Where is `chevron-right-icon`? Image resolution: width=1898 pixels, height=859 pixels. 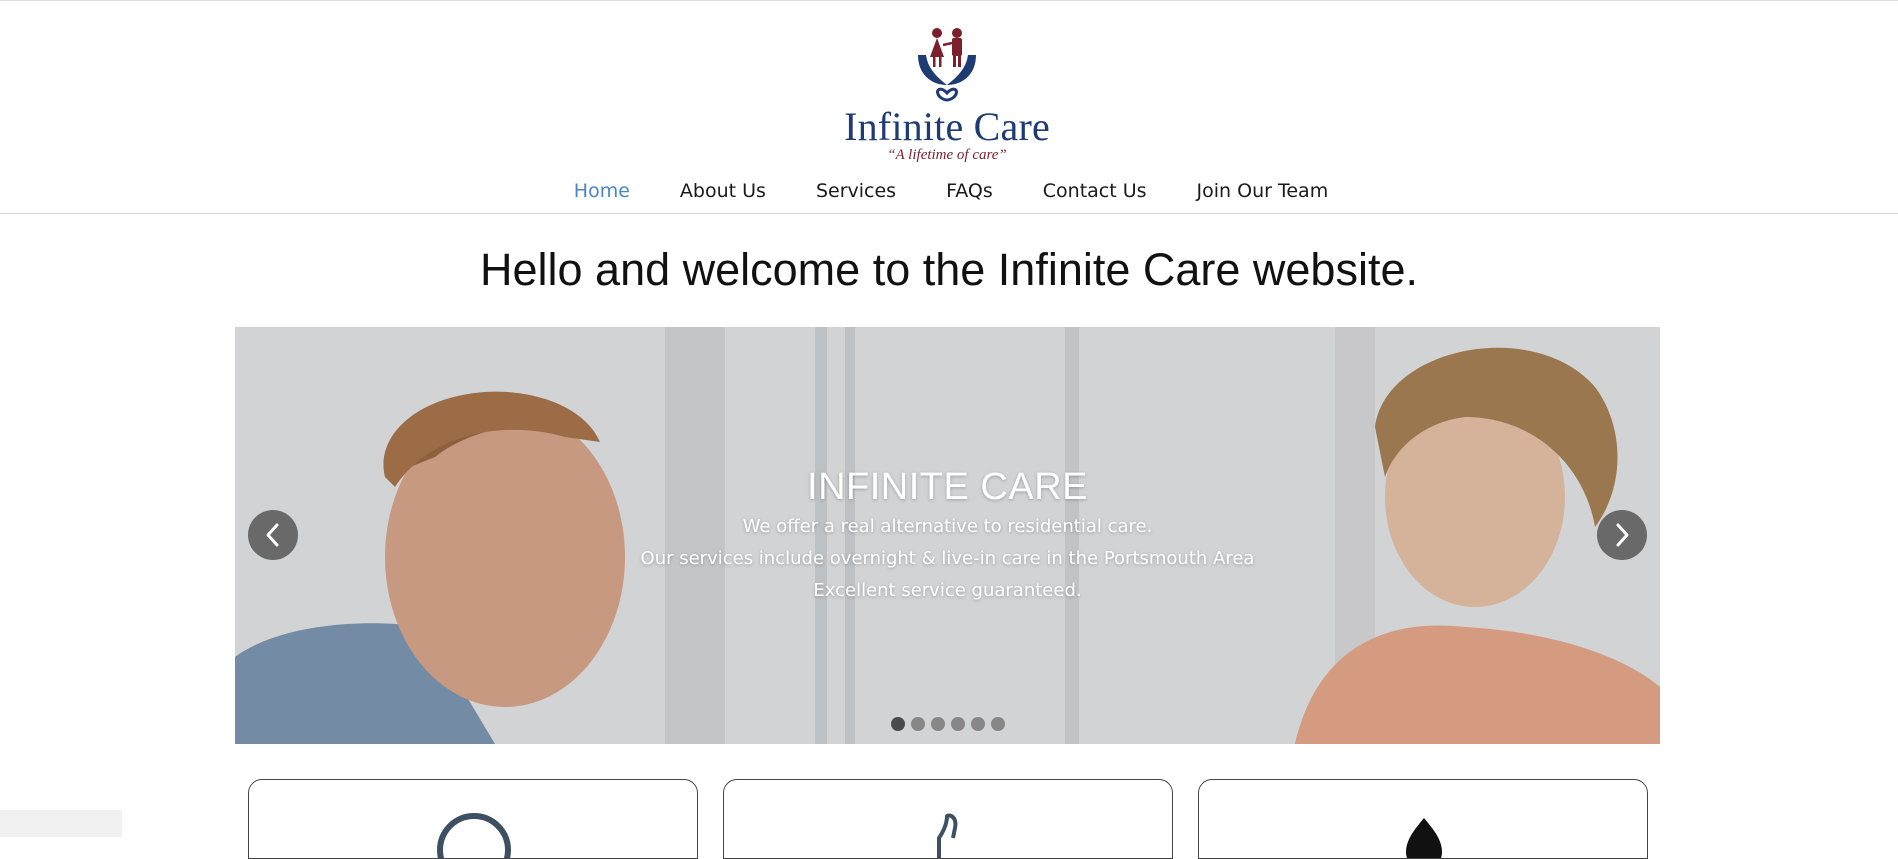 chevron-right-icon is located at coordinates (1622, 535).